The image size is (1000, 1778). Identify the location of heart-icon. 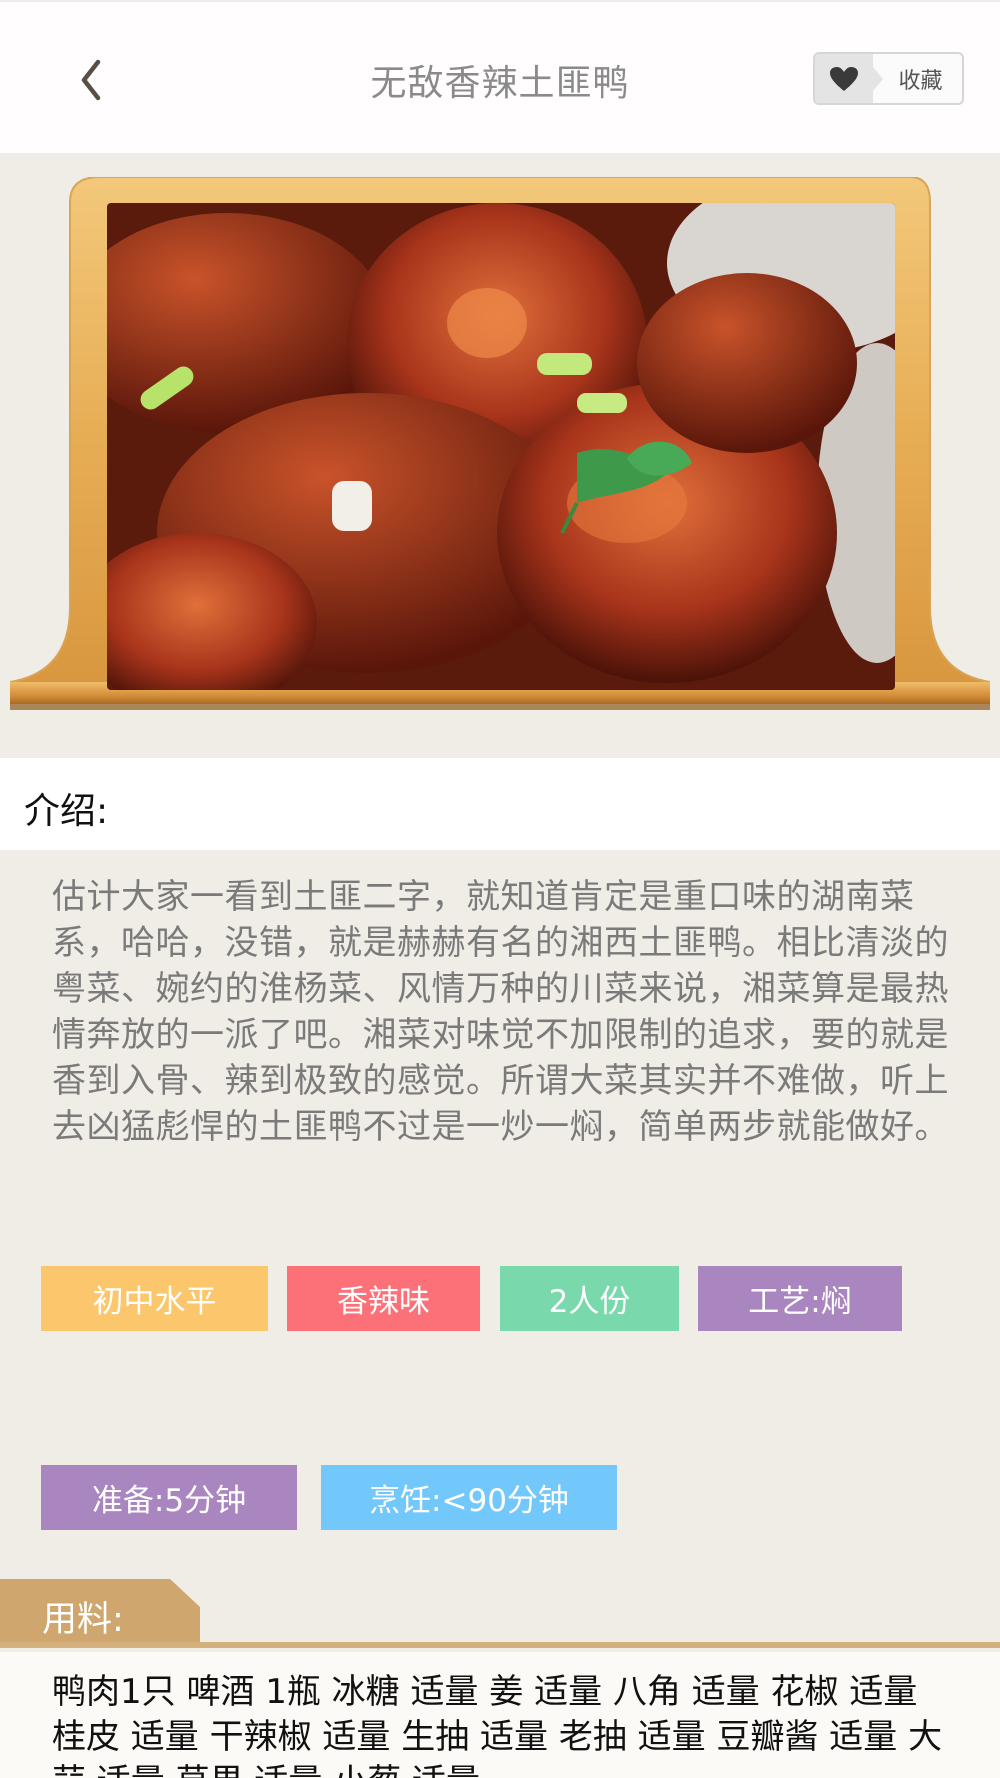
(844, 78).